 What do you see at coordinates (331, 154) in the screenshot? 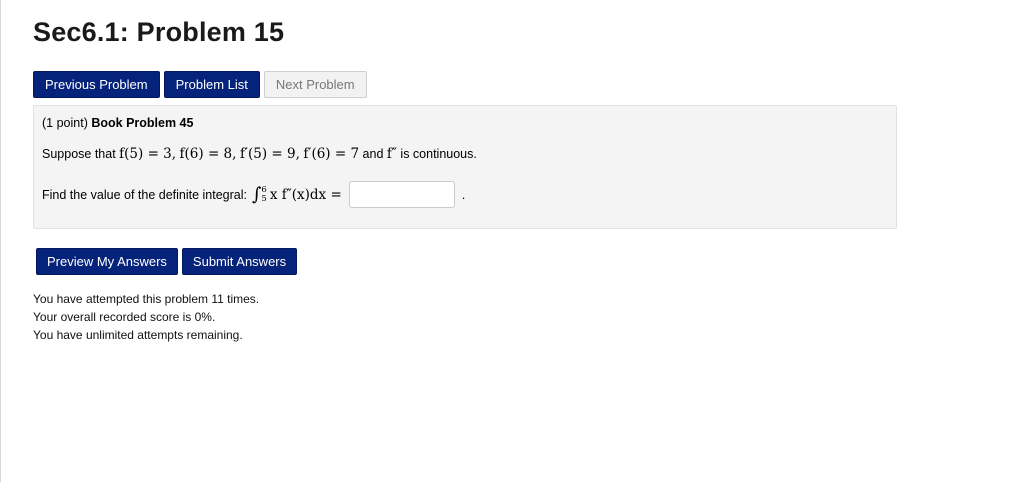
I see `math-fprime6: f′(6) = 7` at bounding box center [331, 154].